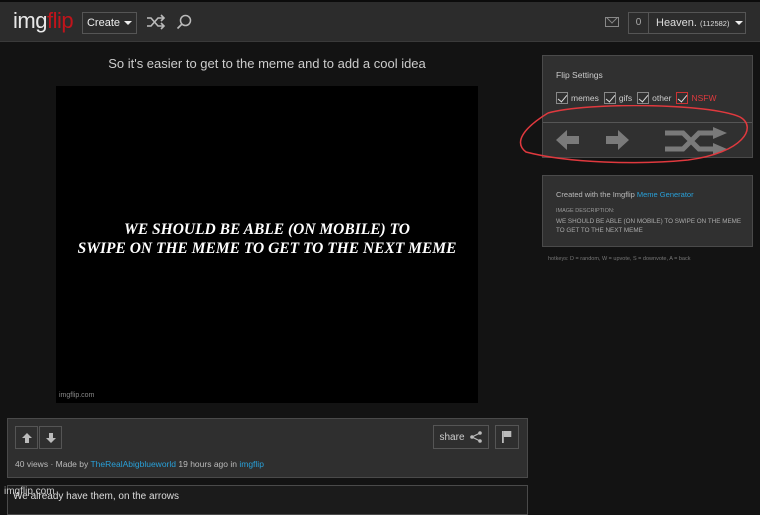 This screenshot has height=515, width=760. Describe the element at coordinates (579, 75) in the screenshot. I see `flip-settings-title: Flip Settings` at that location.